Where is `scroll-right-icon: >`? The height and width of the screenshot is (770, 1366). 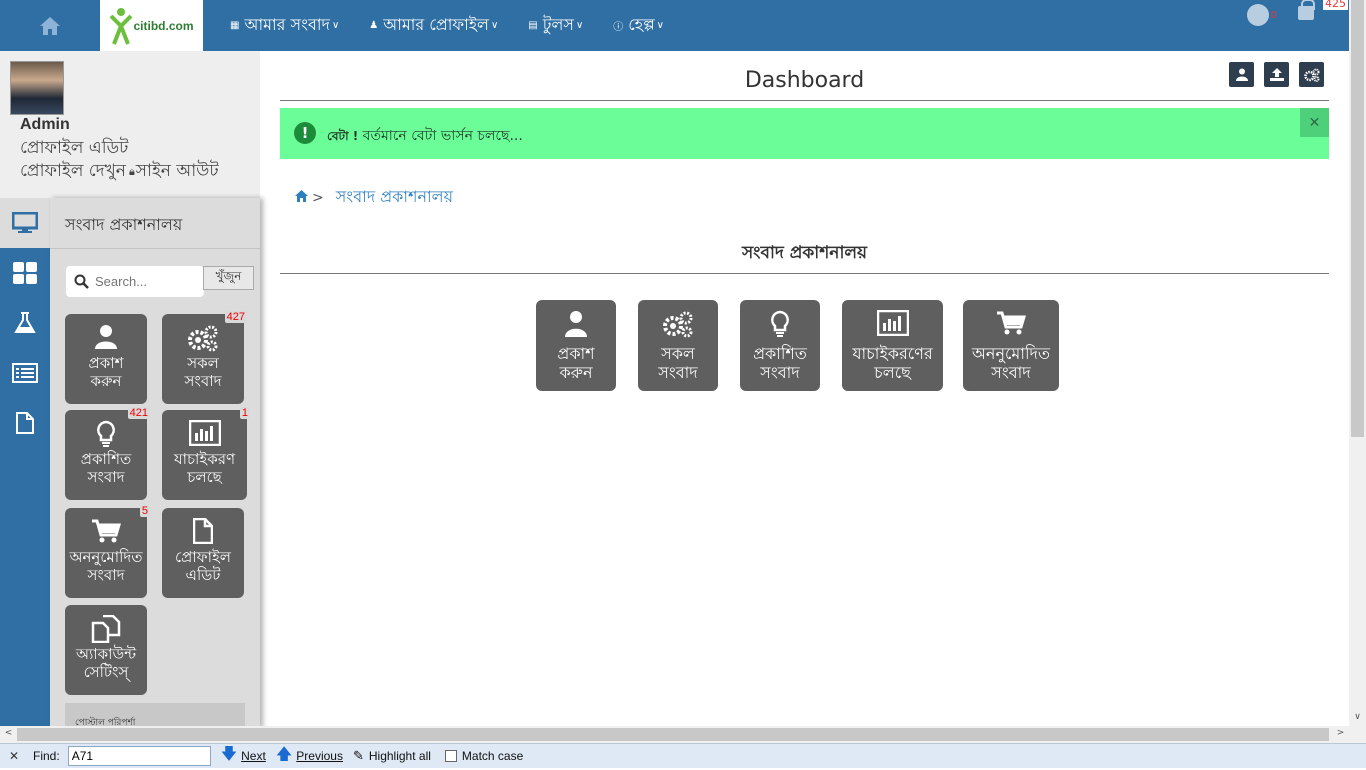 scroll-right-icon: > is located at coordinates (1340, 734).